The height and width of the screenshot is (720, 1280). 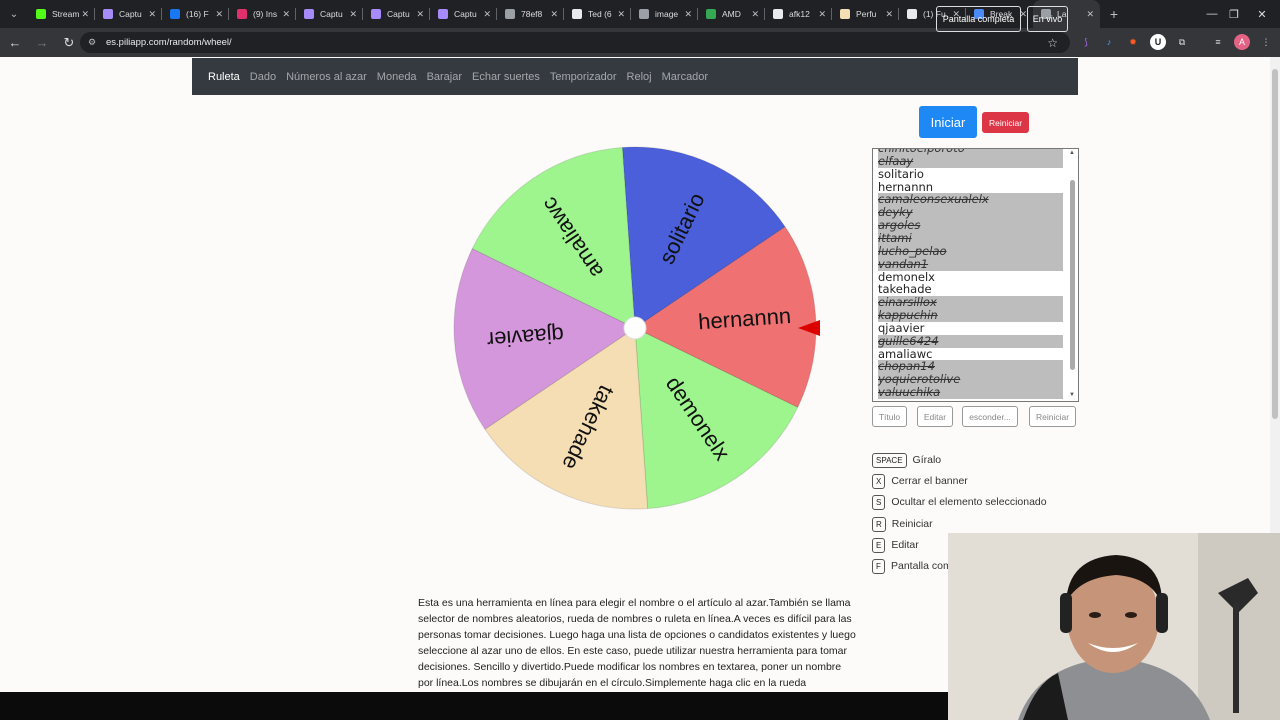 What do you see at coordinates (1275, 244) in the screenshot?
I see `page-scroll-thumb` at bounding box center [1275, 244].